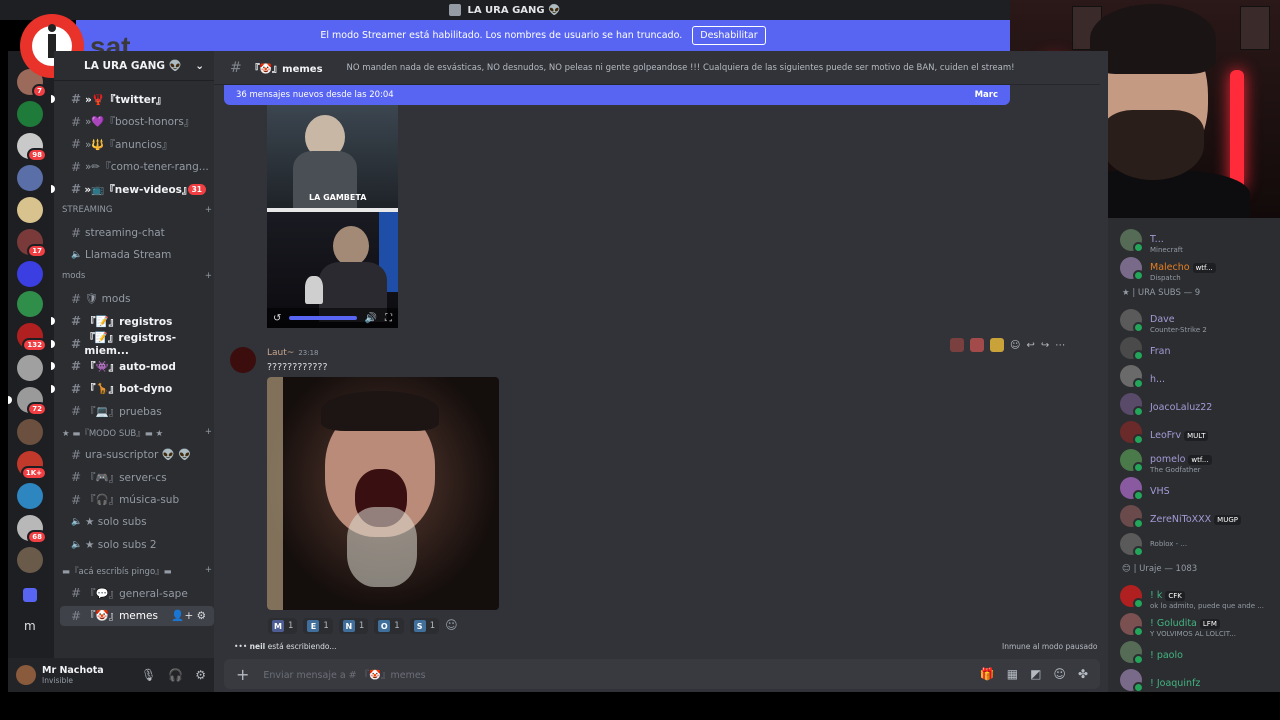 This screenshot has height=720, width=1280. Describe the element at coordinates (617, 95) in the screenshot. I see `new-messages-bar: 36 mensajes nuevos desde las 20:04 Marc` at that location.